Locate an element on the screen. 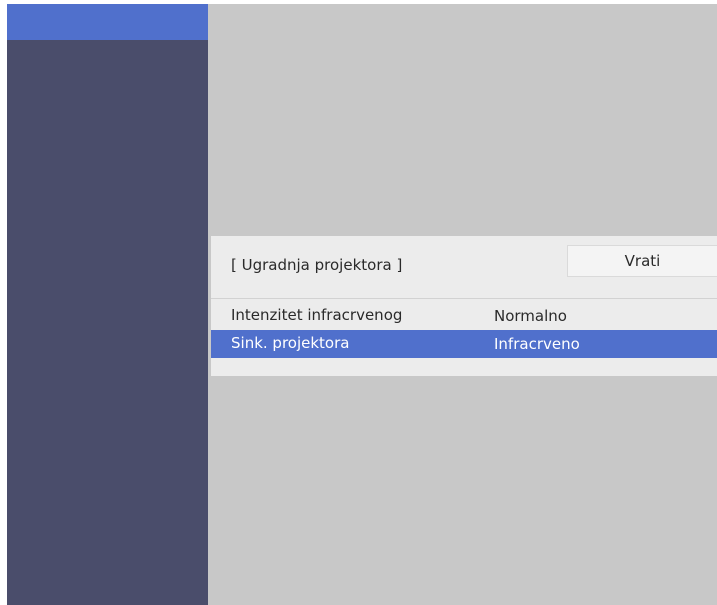 The image size is (717, 605). panel-header: [ Ugradnja projektora ] Vrati is located at coordinates (464, 267).